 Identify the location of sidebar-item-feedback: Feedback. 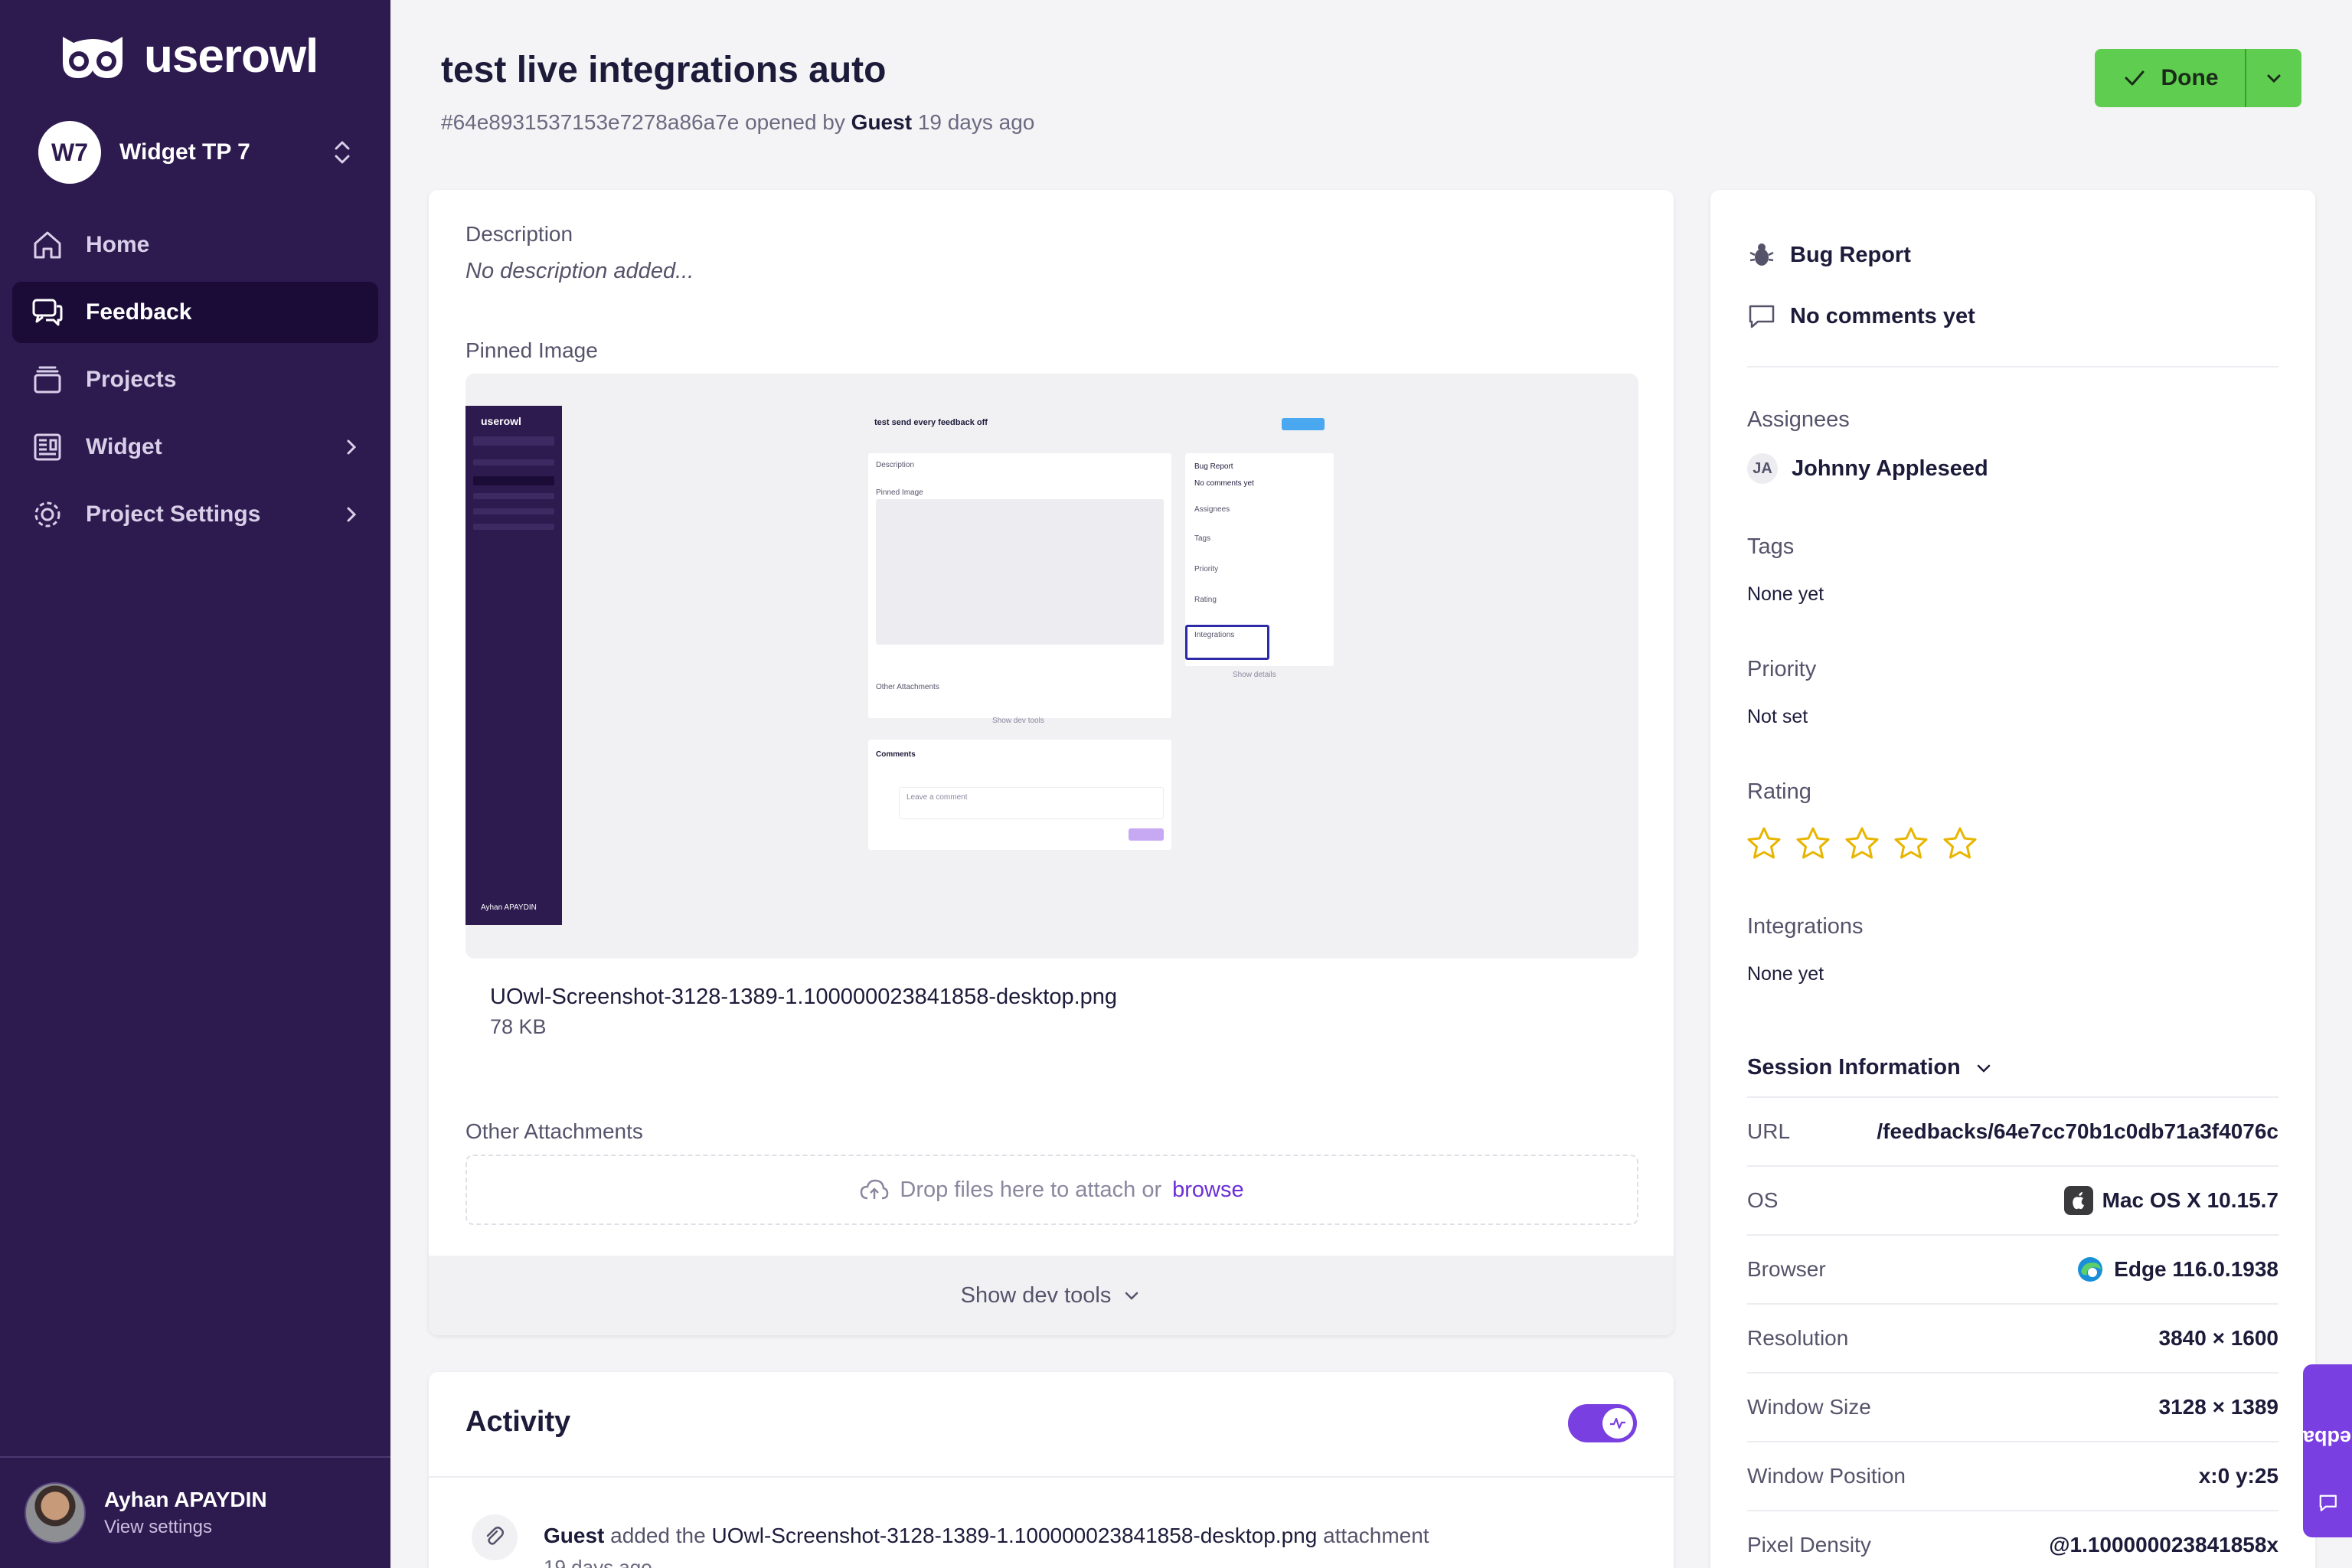
(195, 312).